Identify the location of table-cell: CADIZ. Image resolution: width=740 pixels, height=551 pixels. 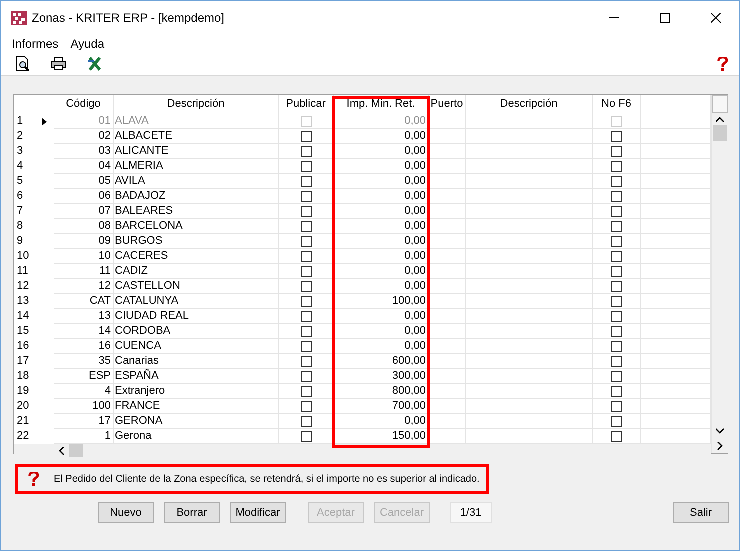
(196, 271).